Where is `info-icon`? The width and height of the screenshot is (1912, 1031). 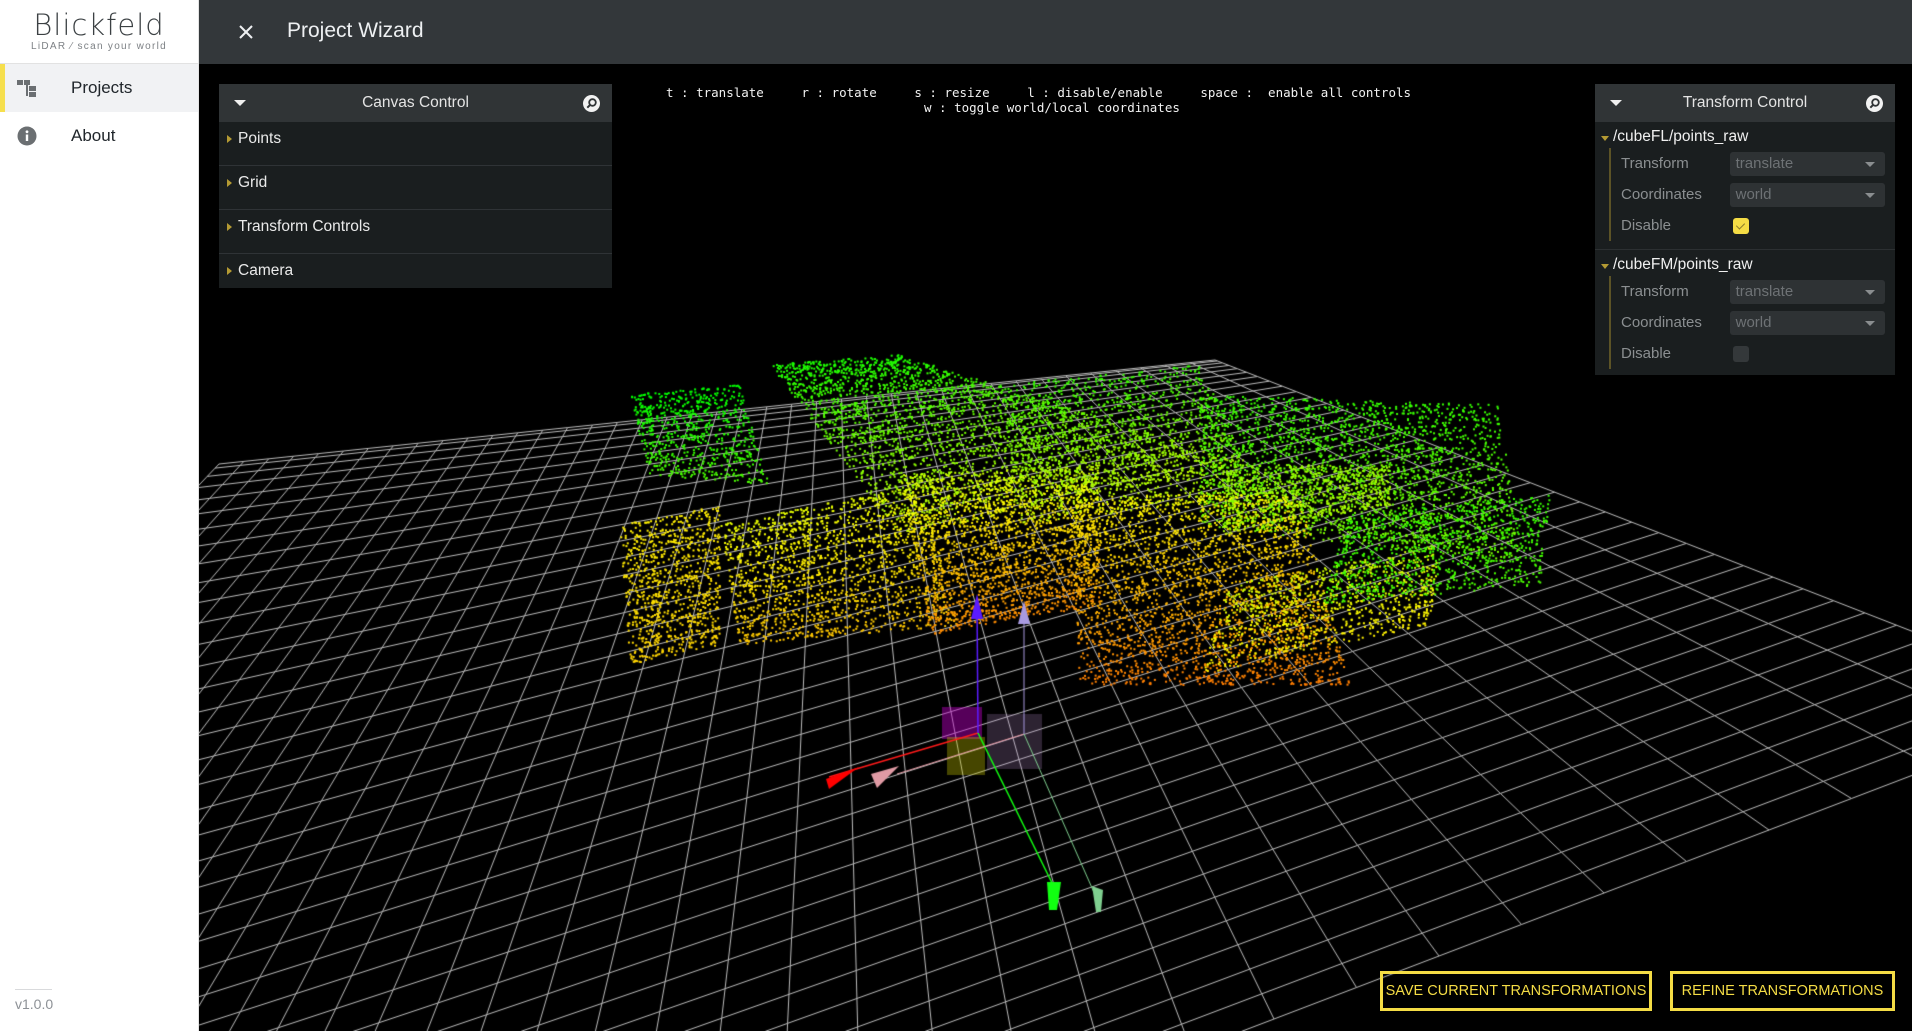 info-icon is located at coordinates (27, 136).